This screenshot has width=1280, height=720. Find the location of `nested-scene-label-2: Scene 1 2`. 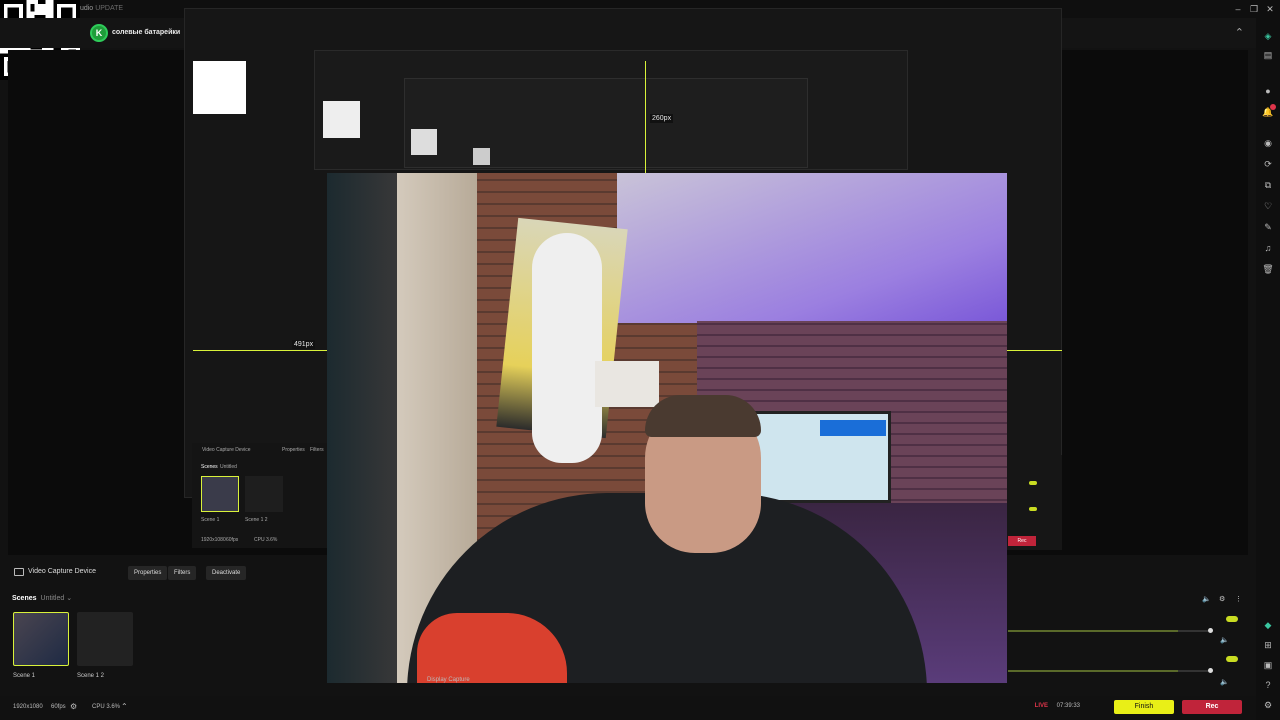

nested-scene-label-2: Scene 1 2 is located at coordinates (256, 520).